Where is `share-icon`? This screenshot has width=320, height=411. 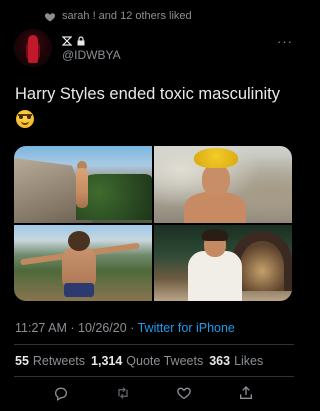
share-icon is located at coordinates (246, 393).